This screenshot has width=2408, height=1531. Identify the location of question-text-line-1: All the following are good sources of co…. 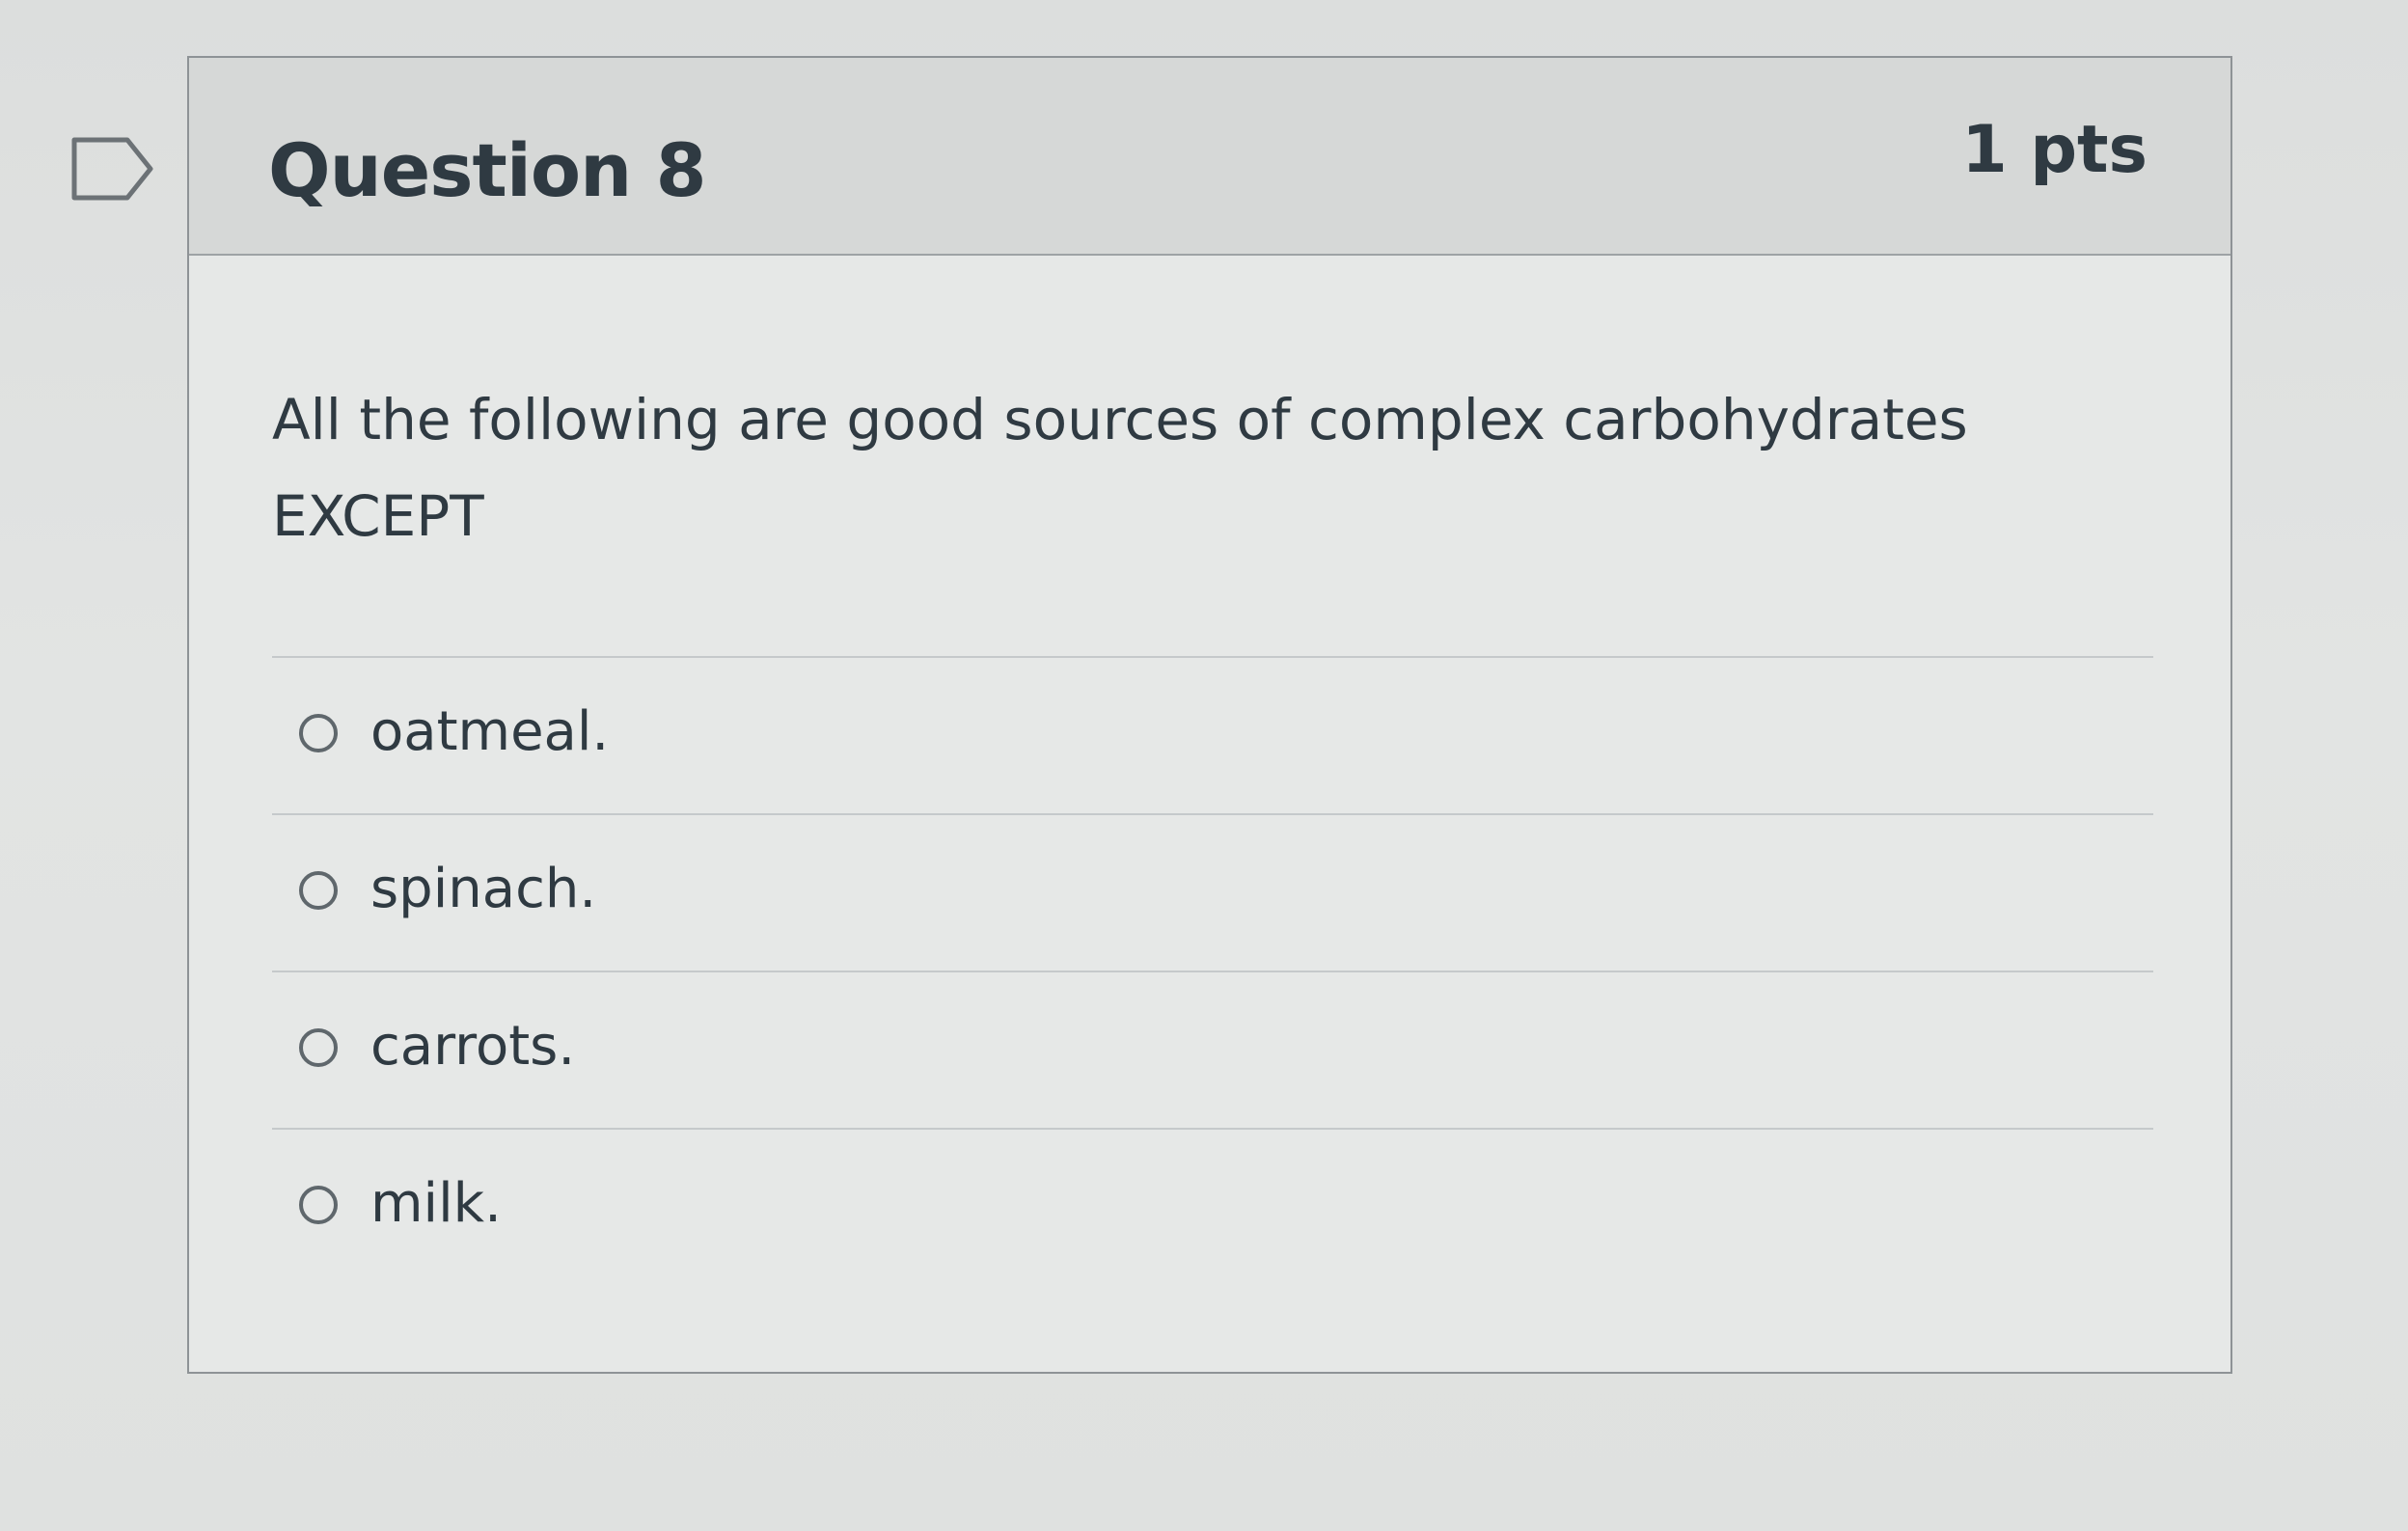
(1120, 419).